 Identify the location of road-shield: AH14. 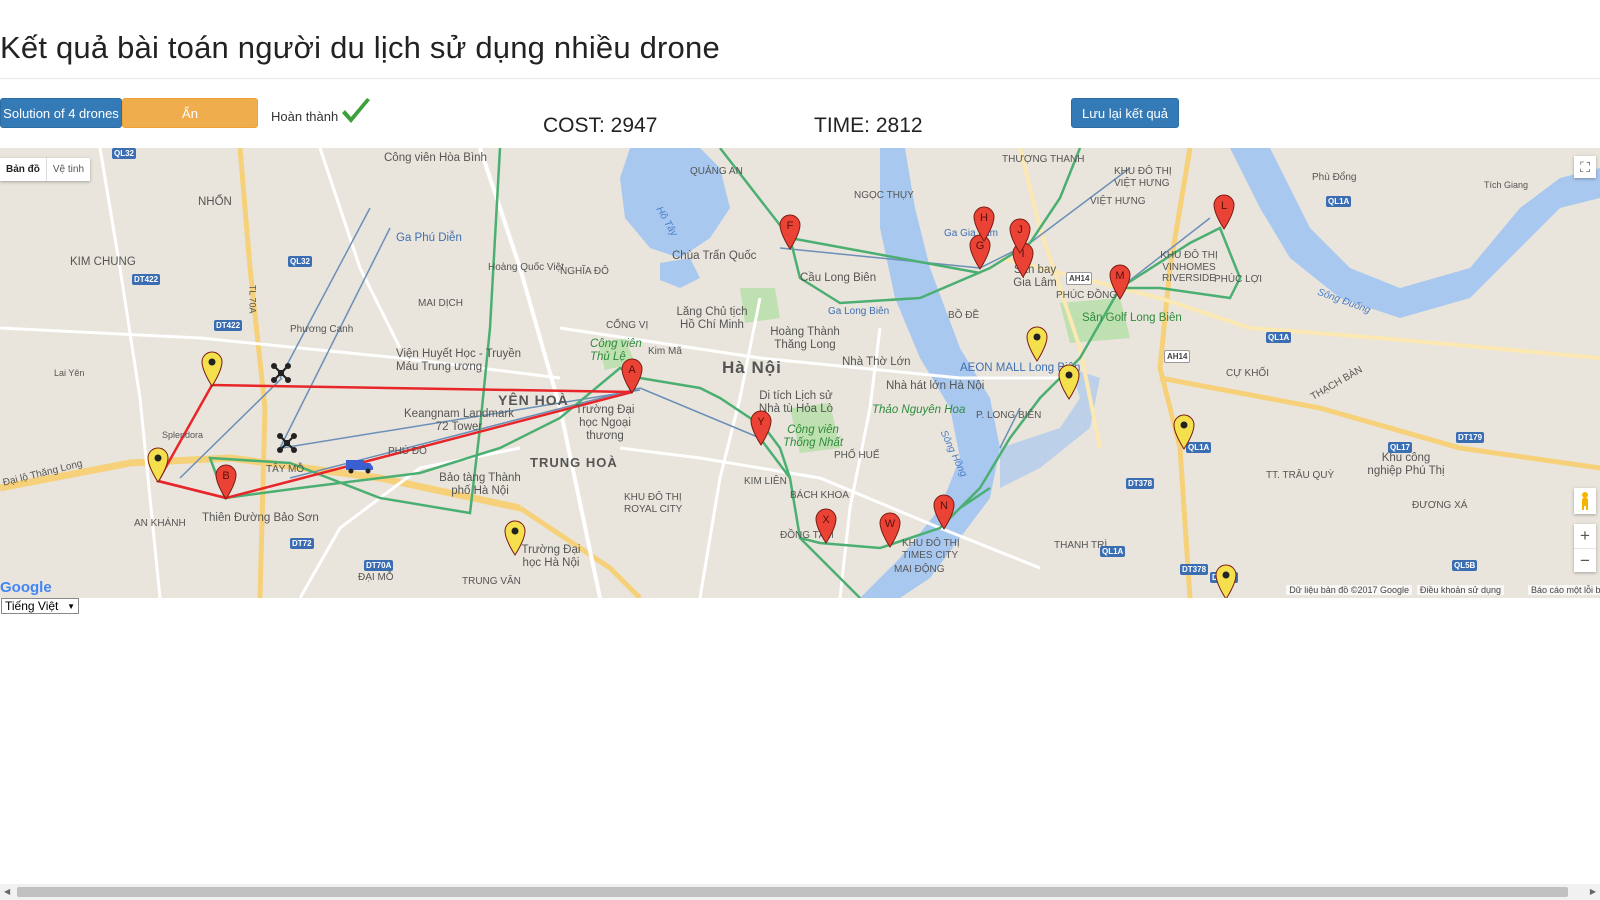
(1079, 278).